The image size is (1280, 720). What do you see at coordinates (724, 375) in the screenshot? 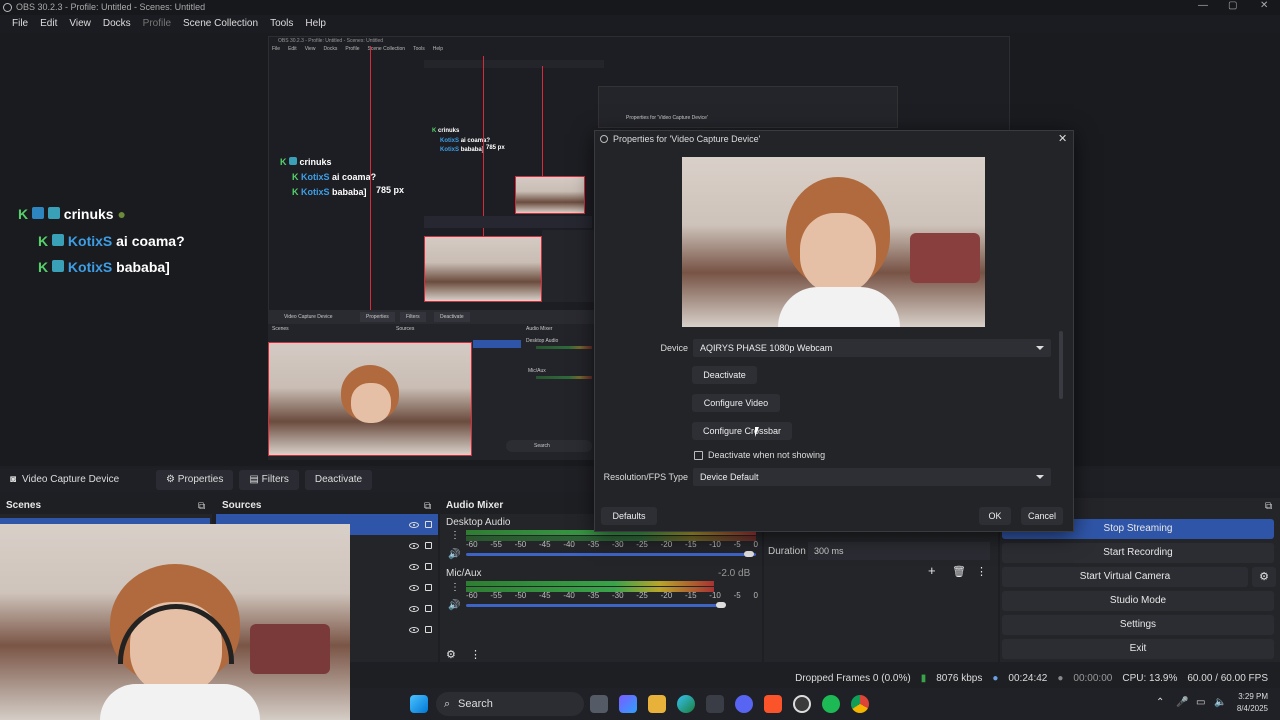
I see `deactivate-device-button: Deactivate` at bounding box center [724, 375].